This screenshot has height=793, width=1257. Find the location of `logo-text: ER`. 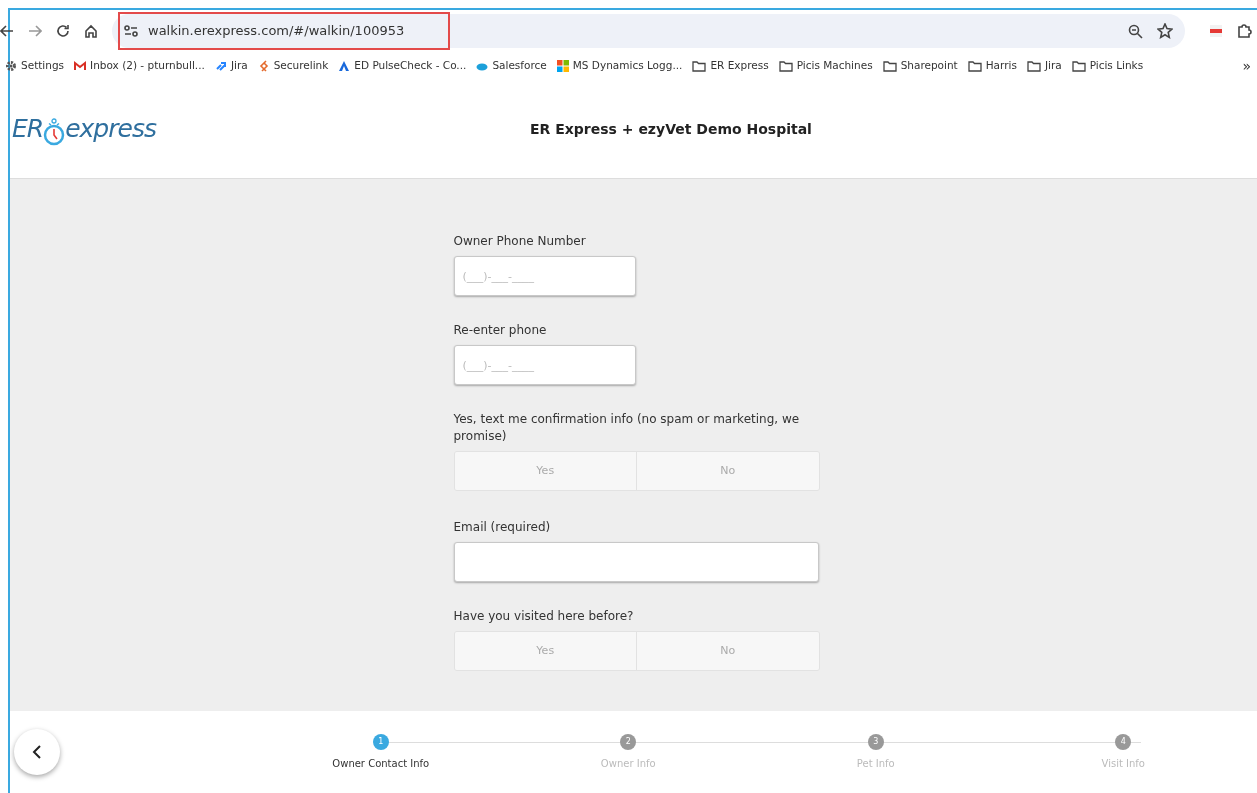

logo-text: ER is located at coordinates (28, 129).